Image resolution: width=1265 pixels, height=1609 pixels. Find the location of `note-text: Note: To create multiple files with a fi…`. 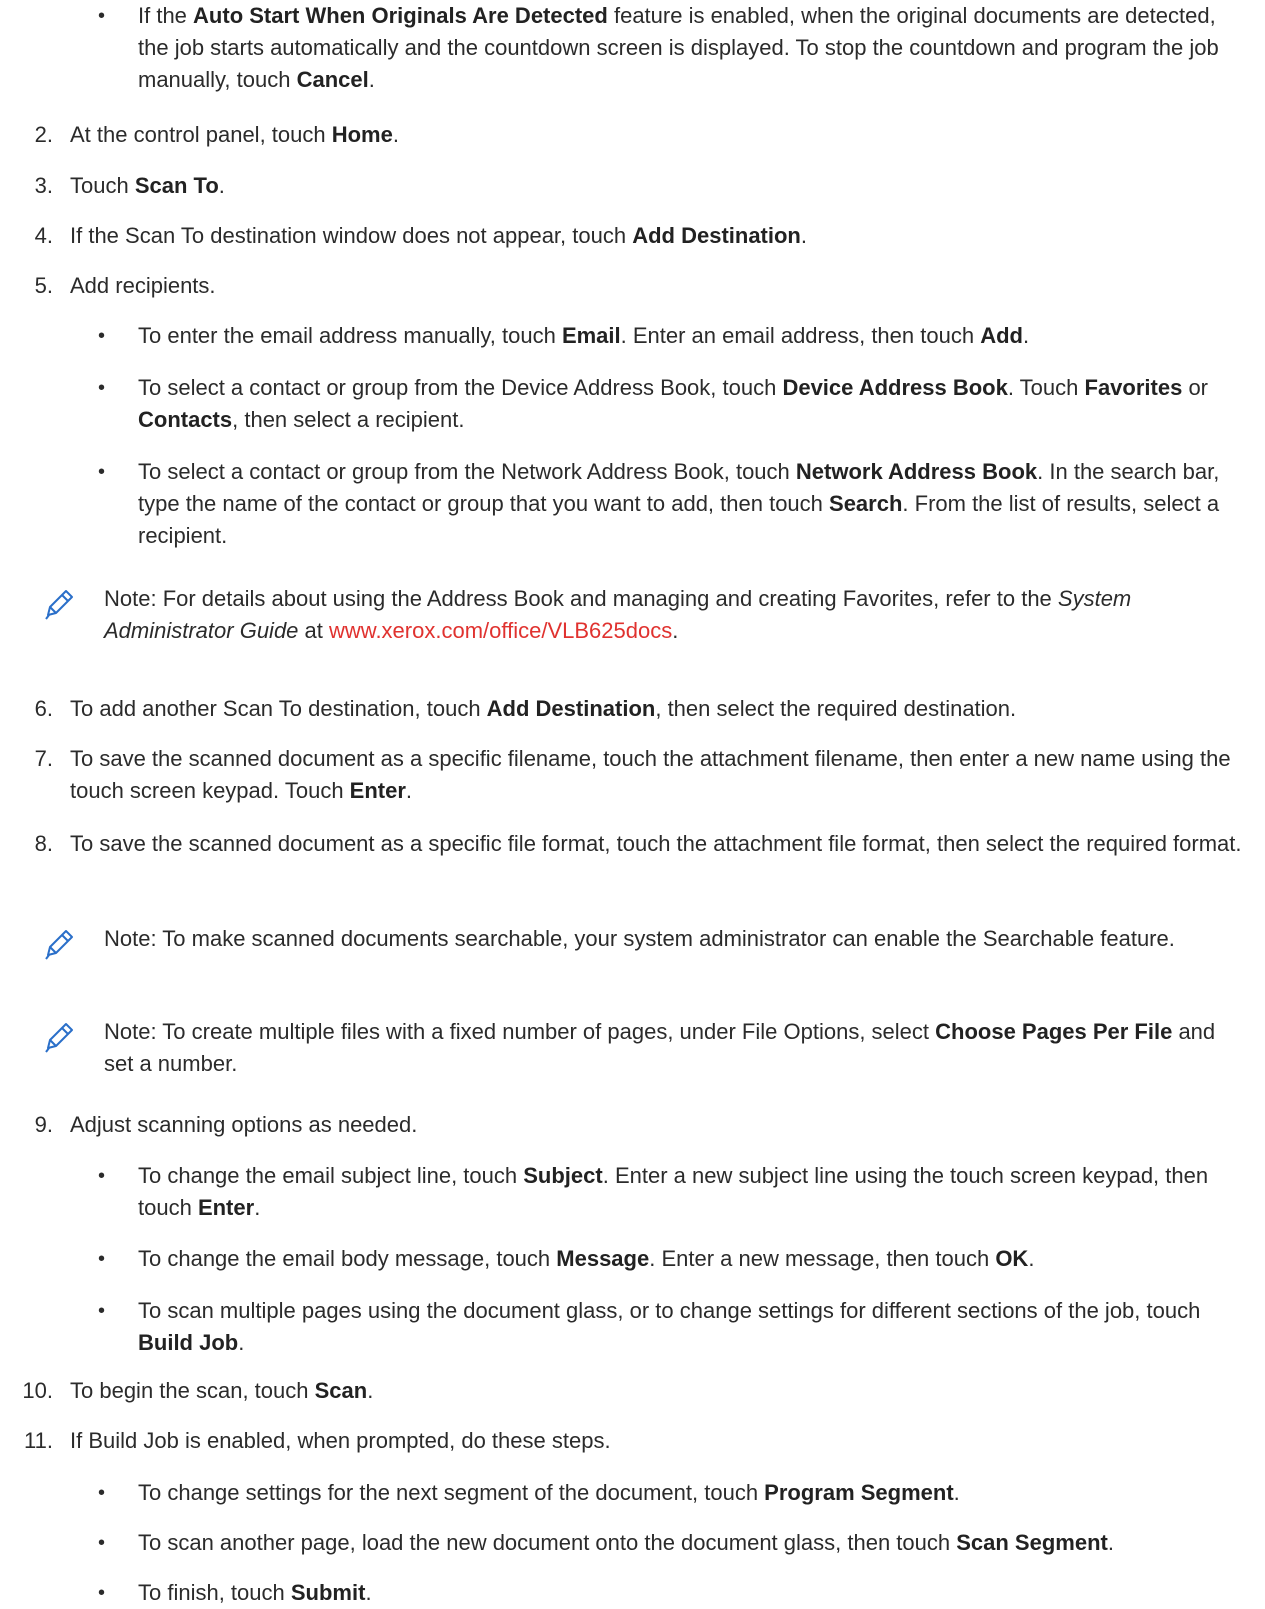

note-text: Note: To create multiple files with a fi… is located at coordinates (660, 1047).